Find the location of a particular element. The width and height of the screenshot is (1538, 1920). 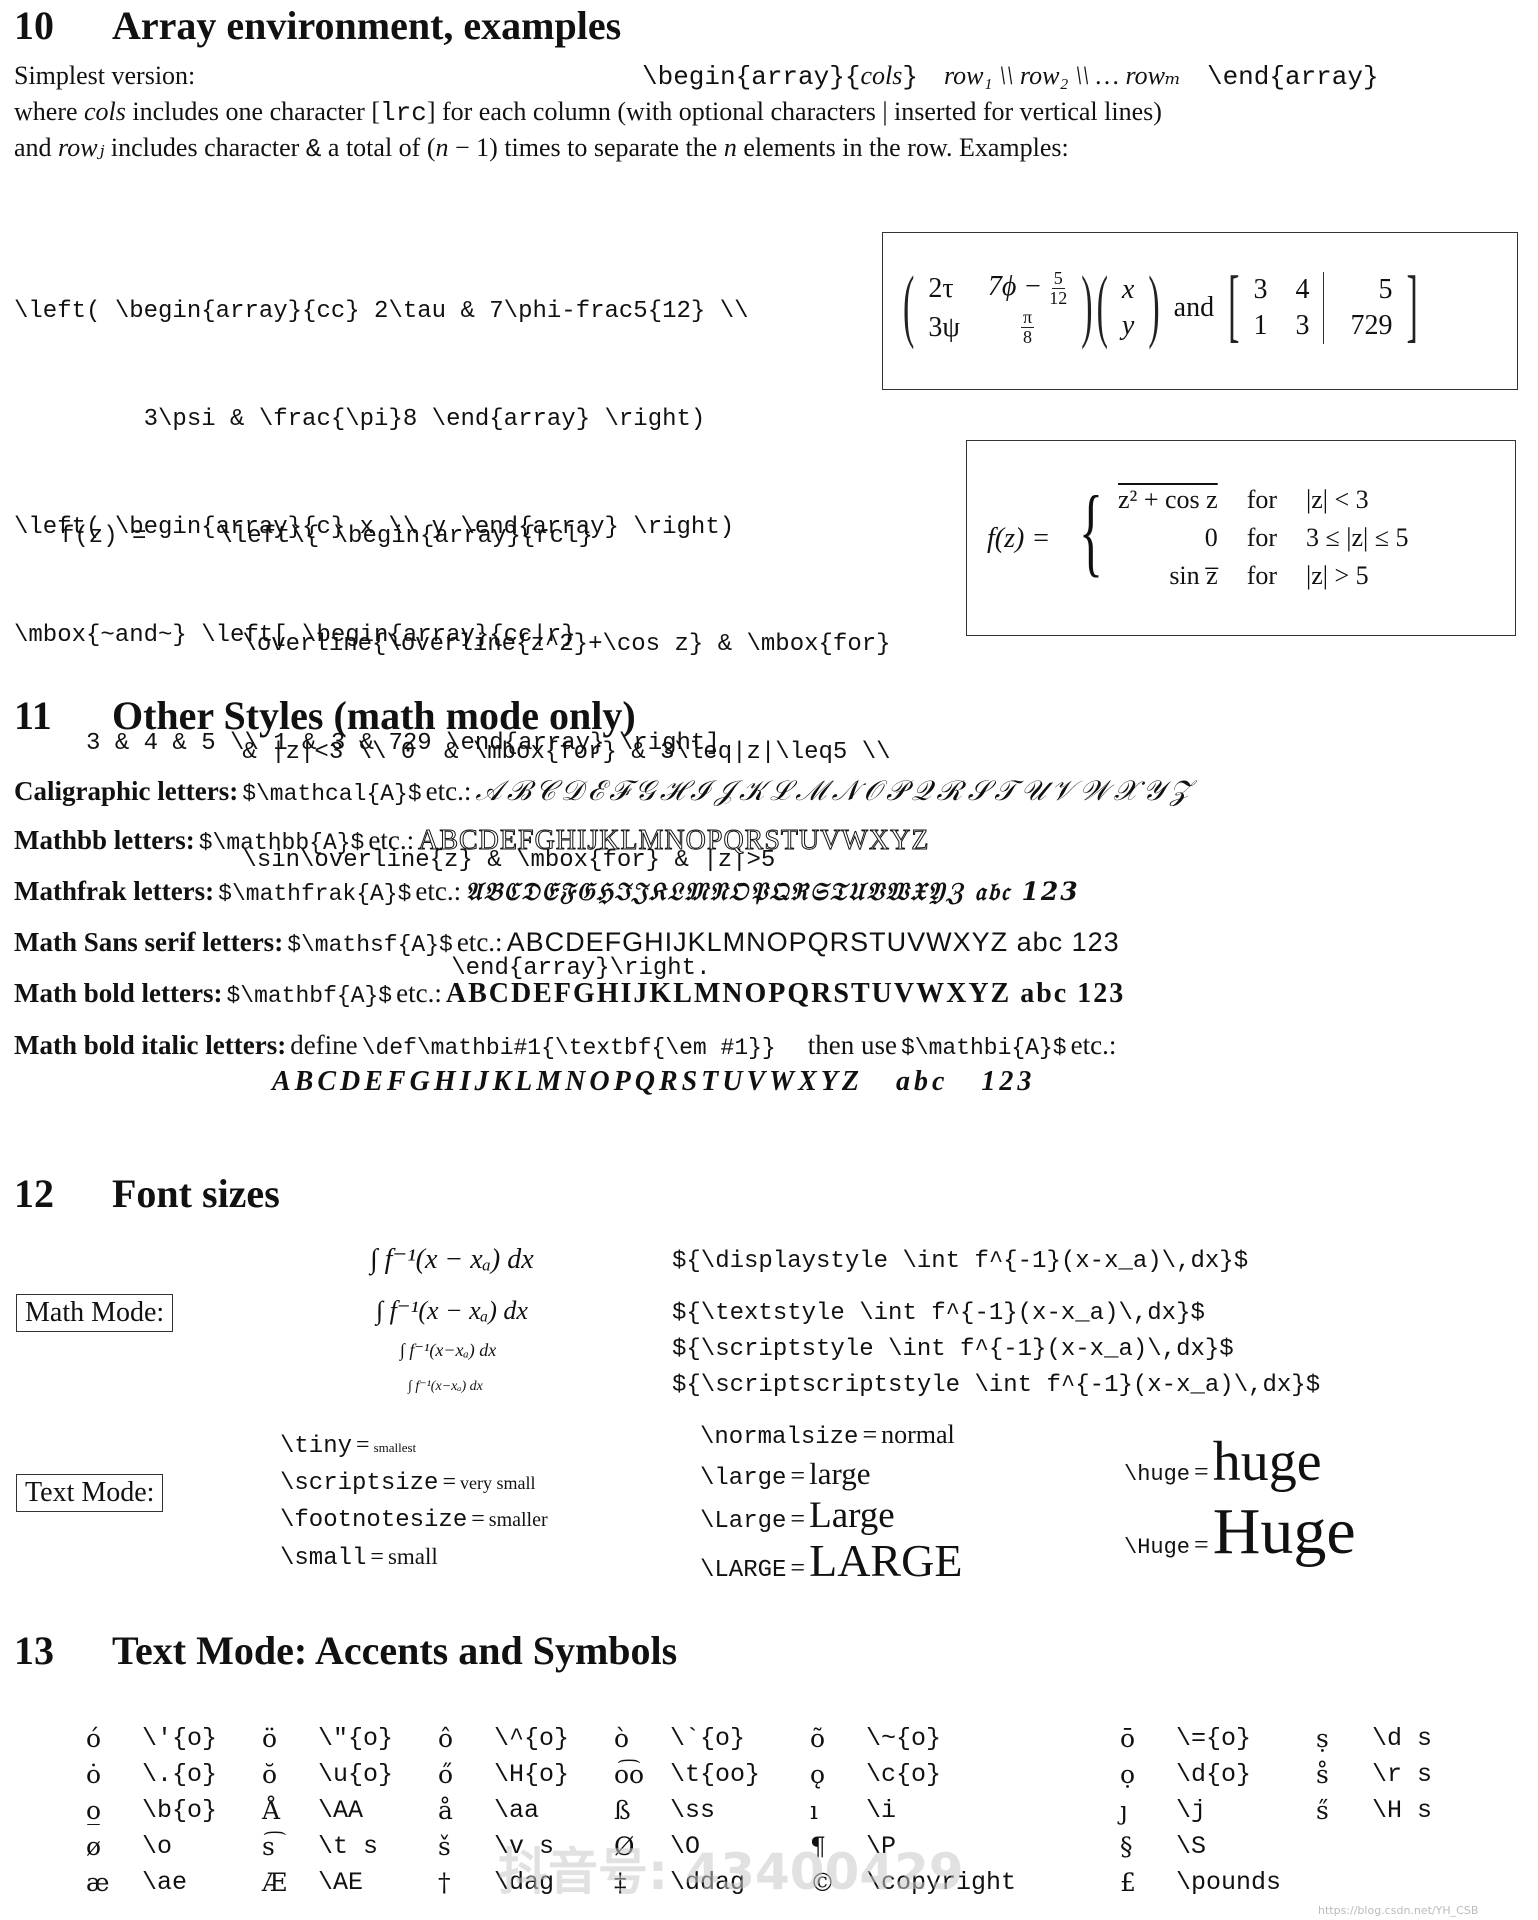

size-cmd: \Large is located at coordinates (743, 1521).